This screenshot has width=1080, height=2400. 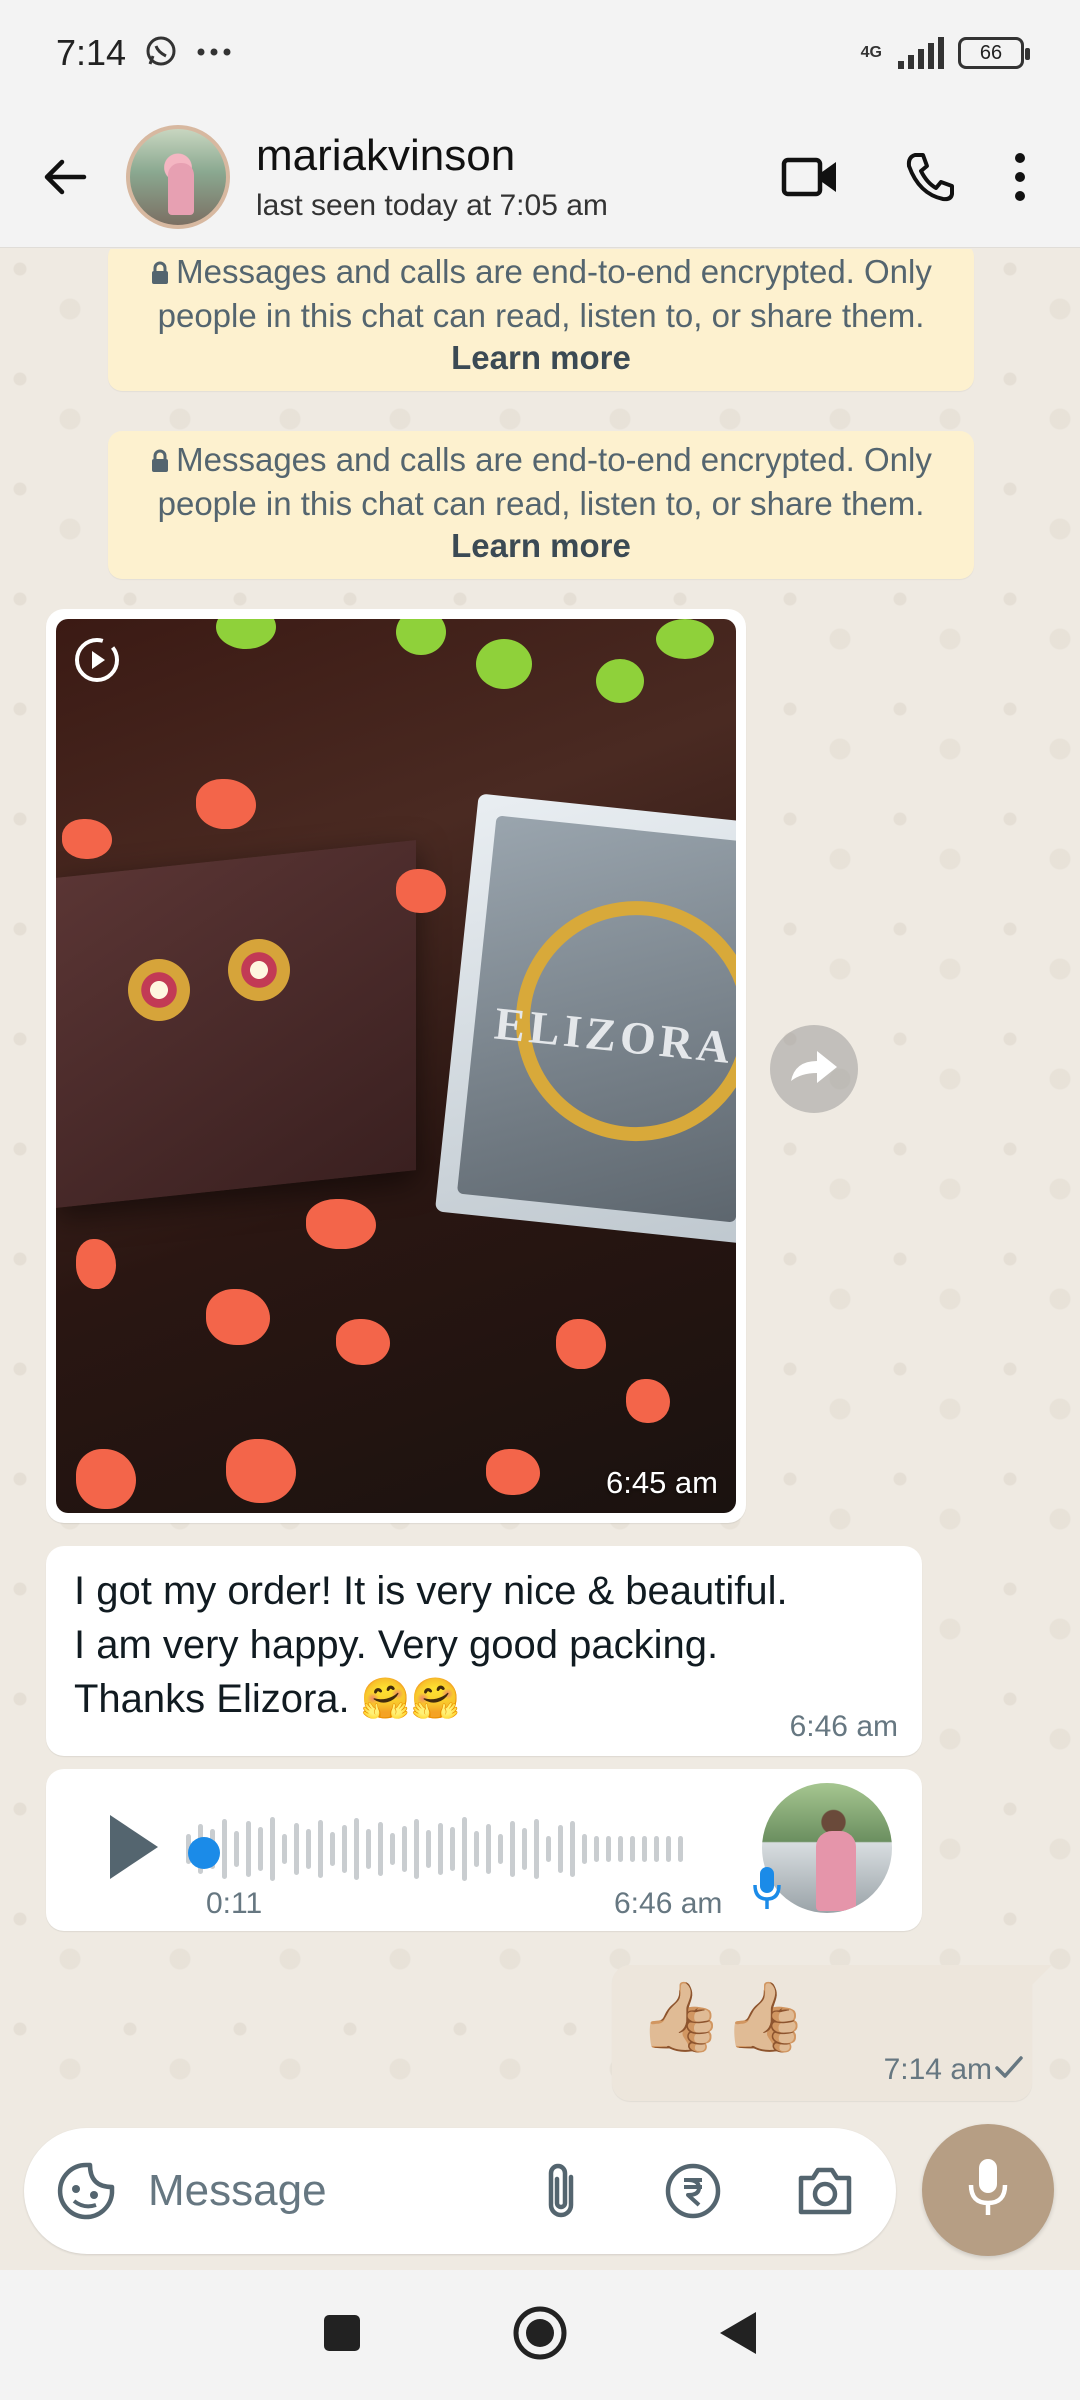 I want to click on battery-level: 66, so click(x=991, y=52).